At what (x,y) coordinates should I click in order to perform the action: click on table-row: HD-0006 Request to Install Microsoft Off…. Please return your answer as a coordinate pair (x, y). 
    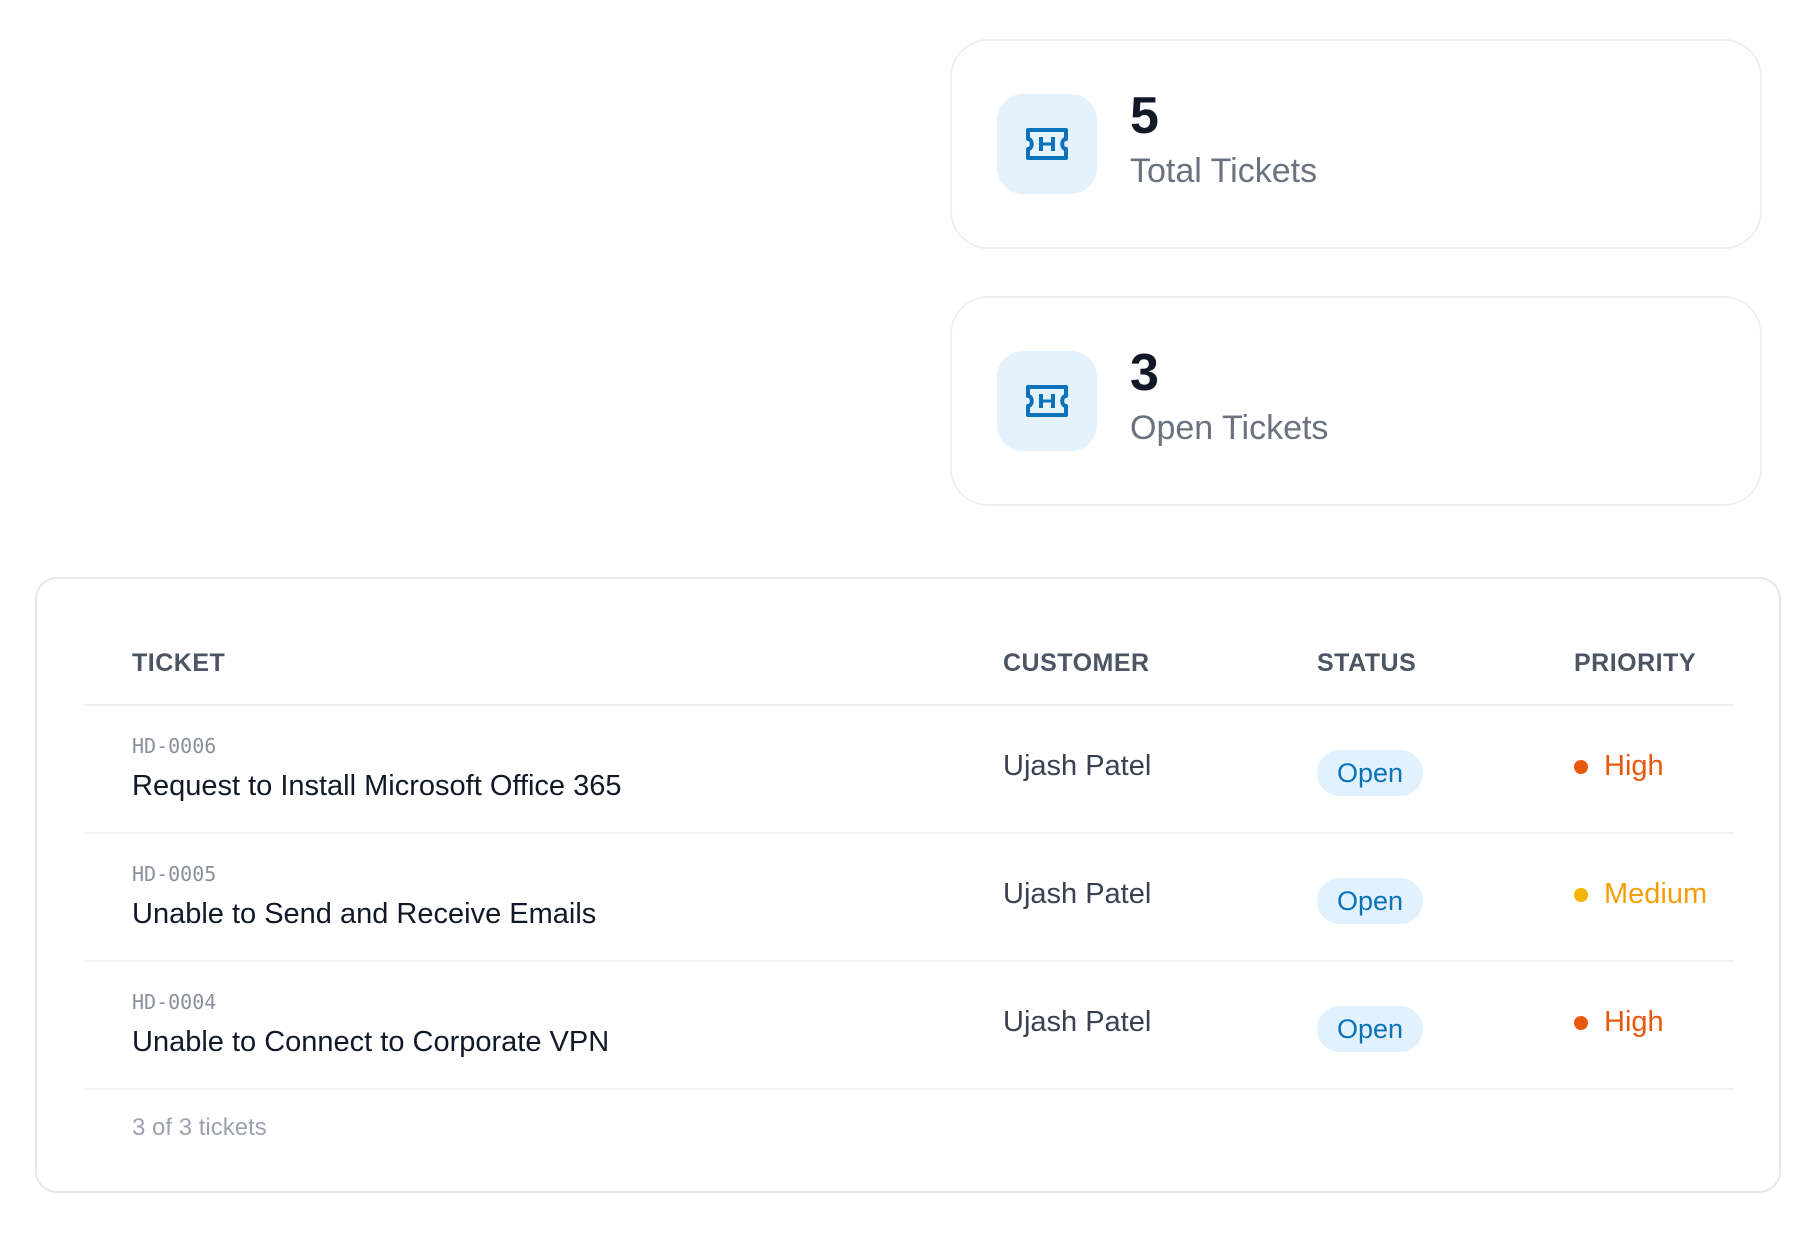
    Looking at the image, I should click on (909, 770).